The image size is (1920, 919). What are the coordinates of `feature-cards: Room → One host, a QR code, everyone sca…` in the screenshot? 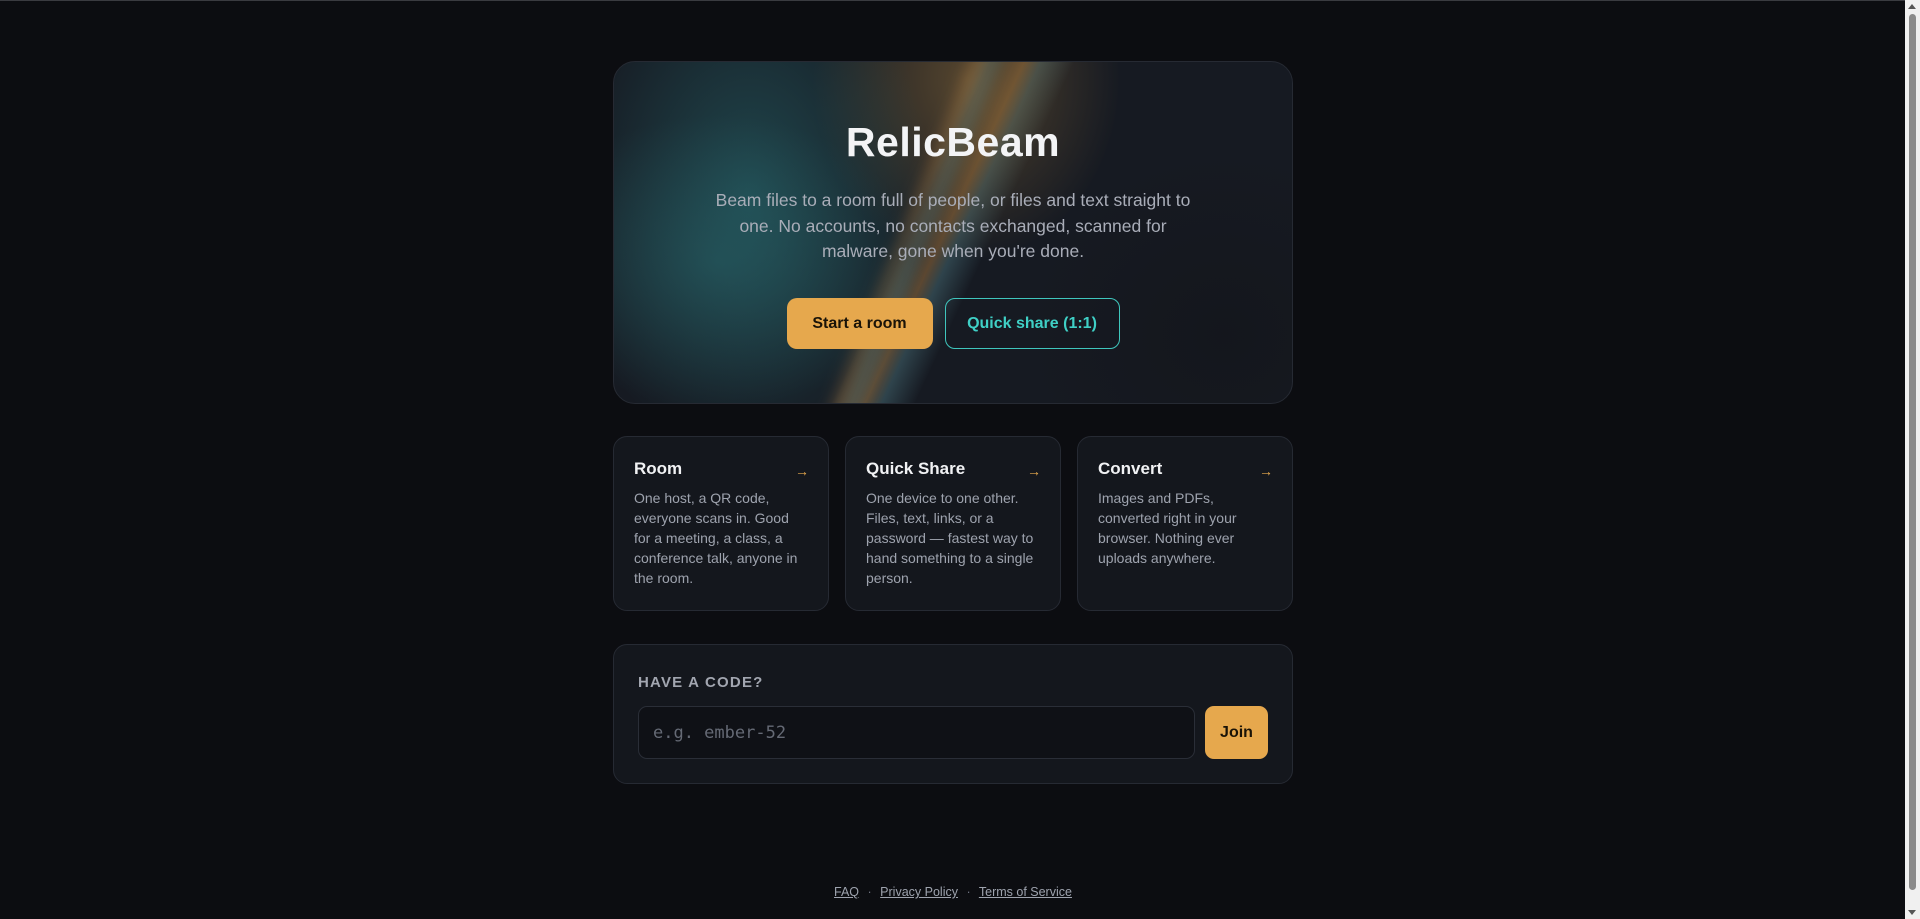 It's located at (953, 523).